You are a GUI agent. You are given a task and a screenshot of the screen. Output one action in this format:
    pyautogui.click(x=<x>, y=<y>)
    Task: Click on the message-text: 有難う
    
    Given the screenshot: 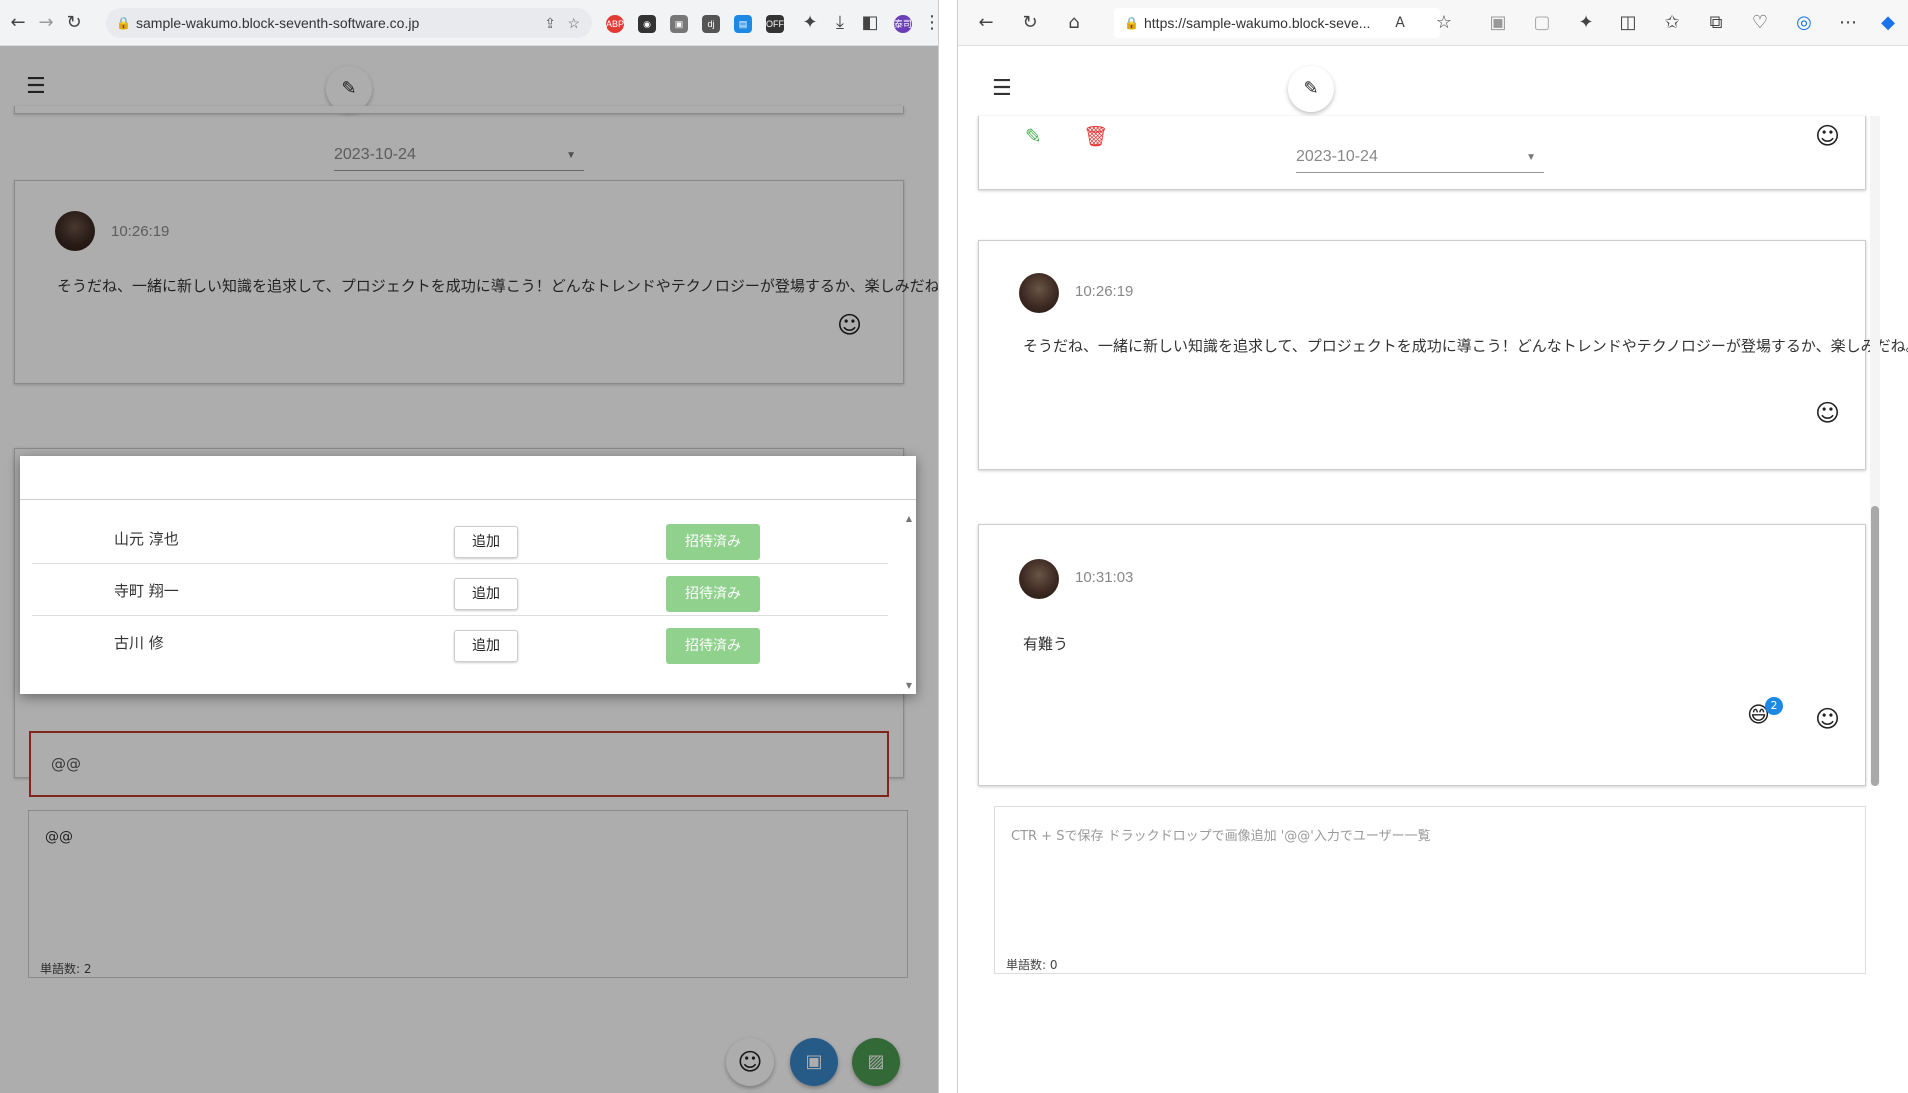 What is the action you would take?
    pyautogui.click(x=1046, y=644)
    